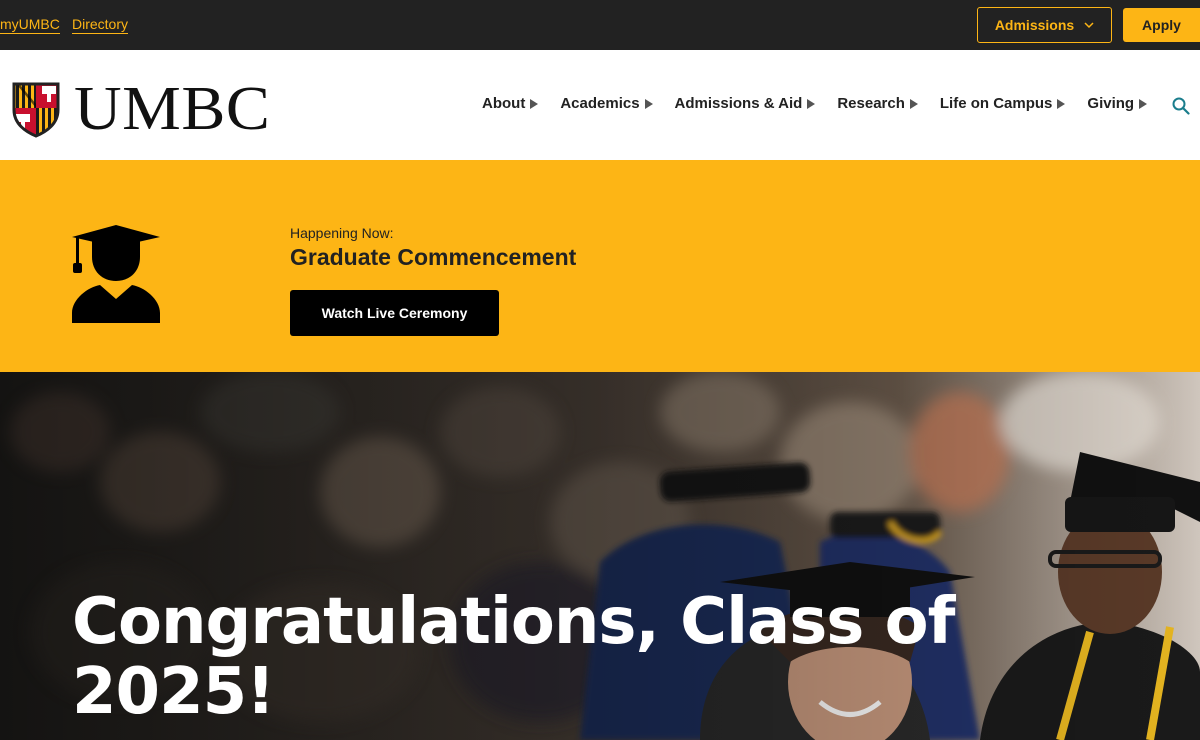 This screenshot has width=1200, height=740. I want to click on shield-icon, so click(36, 110).